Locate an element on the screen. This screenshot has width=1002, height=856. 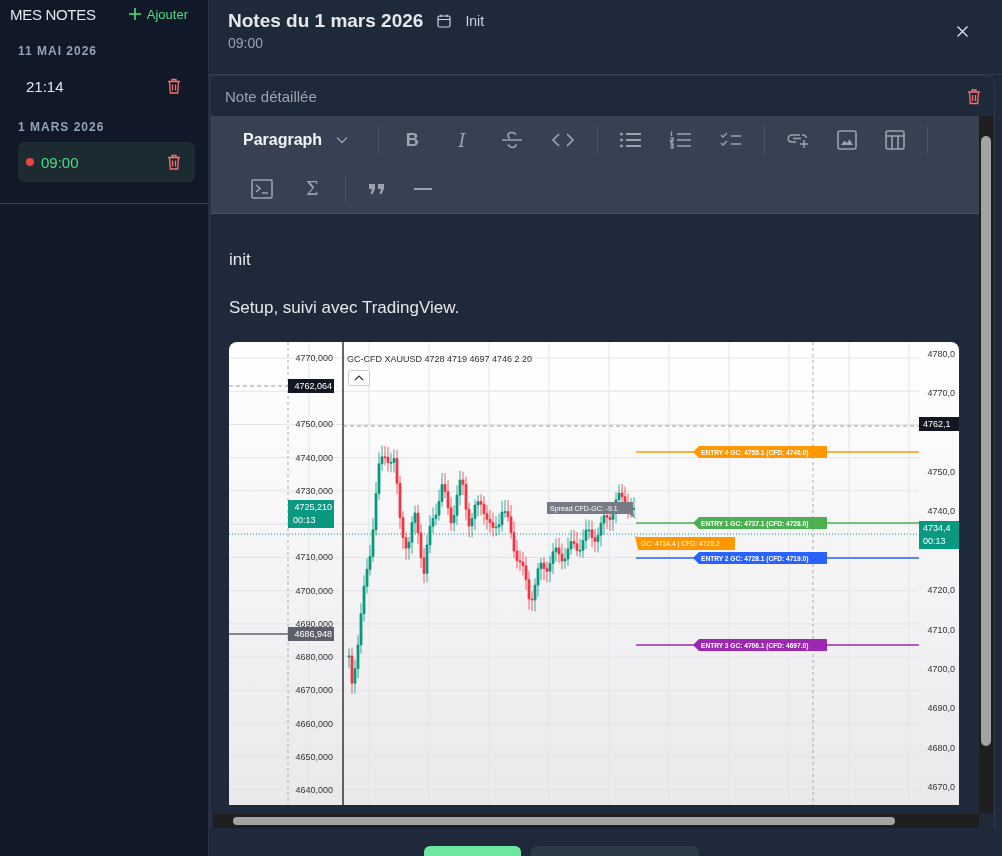
paragraph: Setup, suivi avec TradingView. is located at coordinates (345, 308).